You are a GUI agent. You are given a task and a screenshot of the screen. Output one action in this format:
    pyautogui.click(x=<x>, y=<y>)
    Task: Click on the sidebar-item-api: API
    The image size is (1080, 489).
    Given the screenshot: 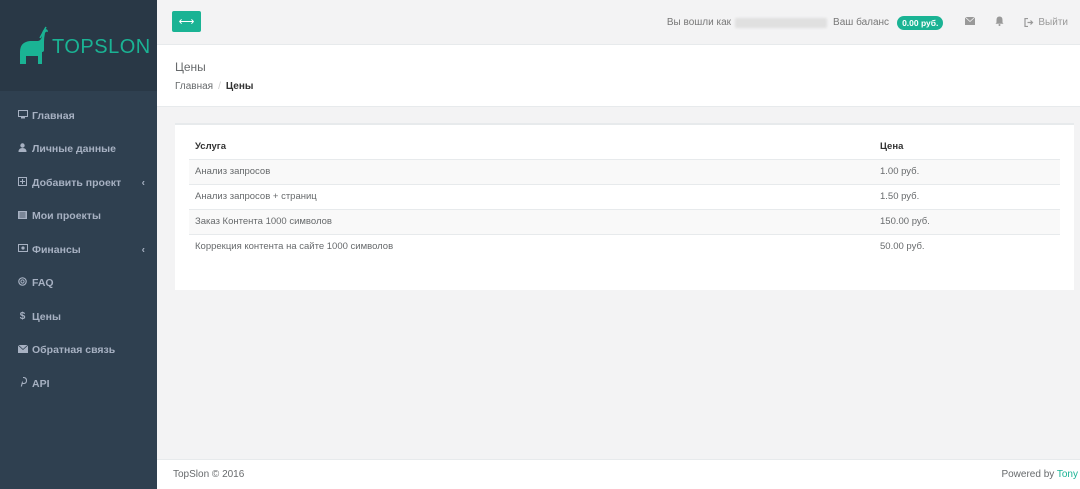 What is the action you would take?
    pyautogui.click(x=78, y=384)
    